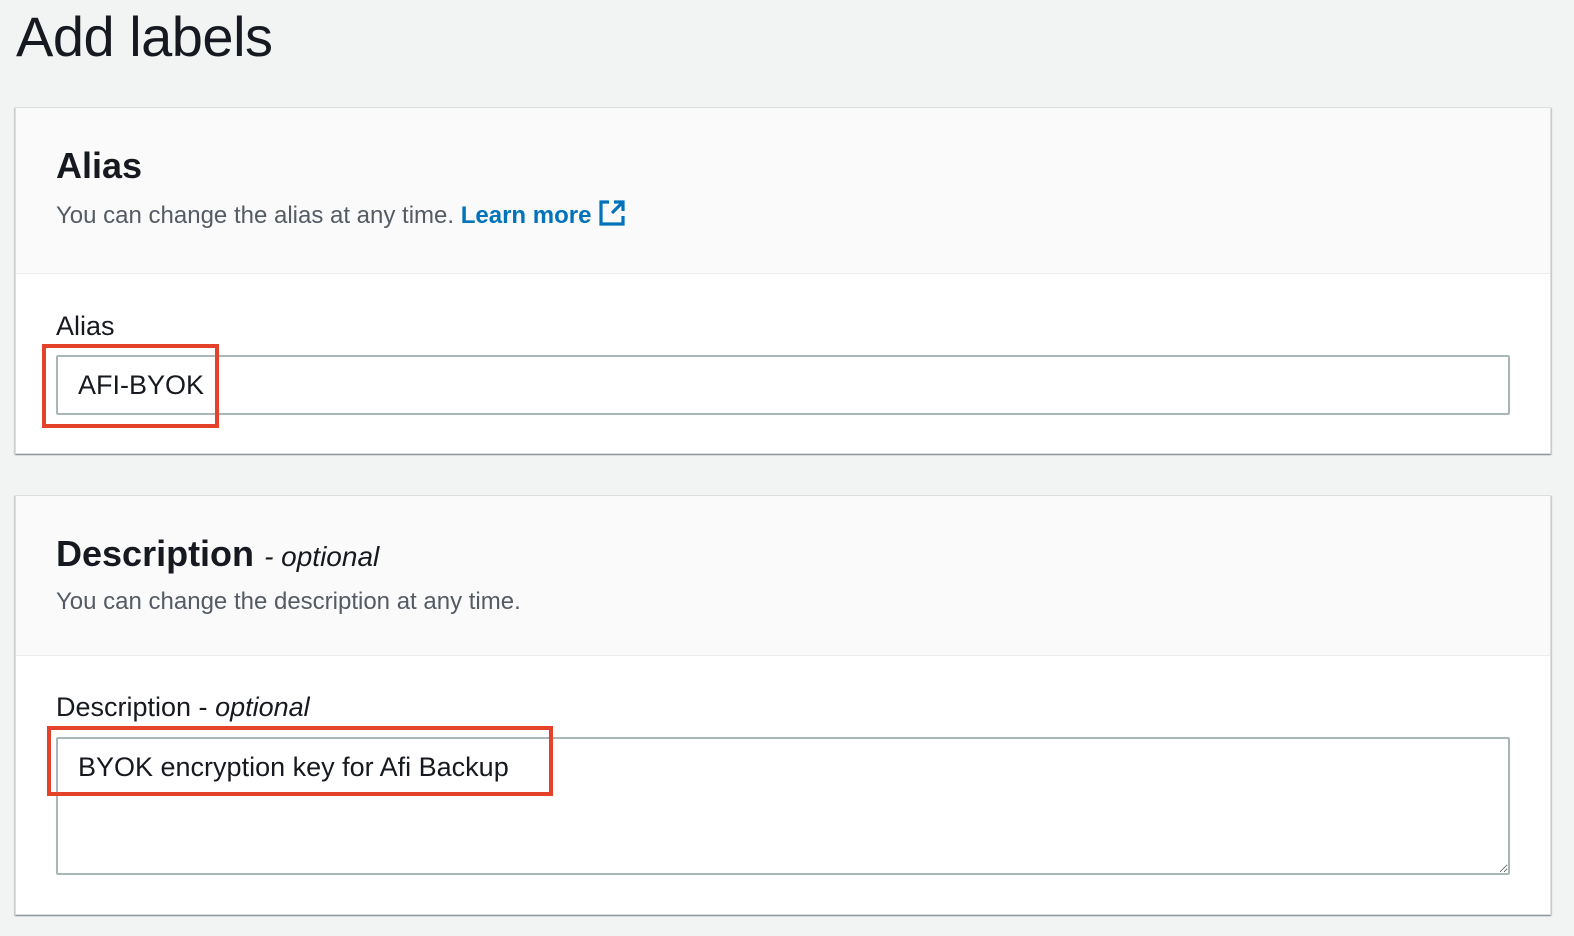 The height and width of the screenshot is (936, 1574). Describe the element at coordinates (783, 806) in the screenshot. I see `description-textarea: BYOK encryption key for Afi Backup` at that location.